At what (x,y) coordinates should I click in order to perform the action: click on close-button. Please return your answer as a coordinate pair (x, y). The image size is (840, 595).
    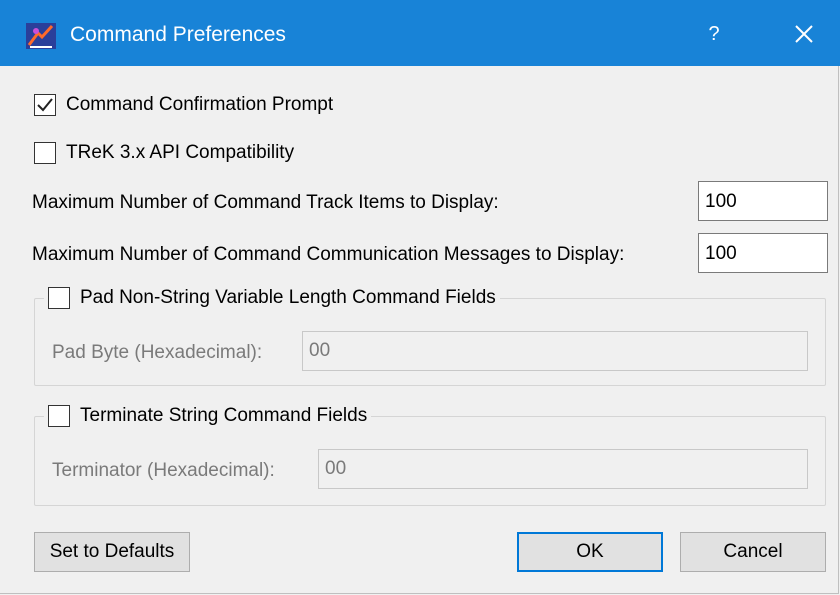
    Looking at the image, I should click on (804, 34).